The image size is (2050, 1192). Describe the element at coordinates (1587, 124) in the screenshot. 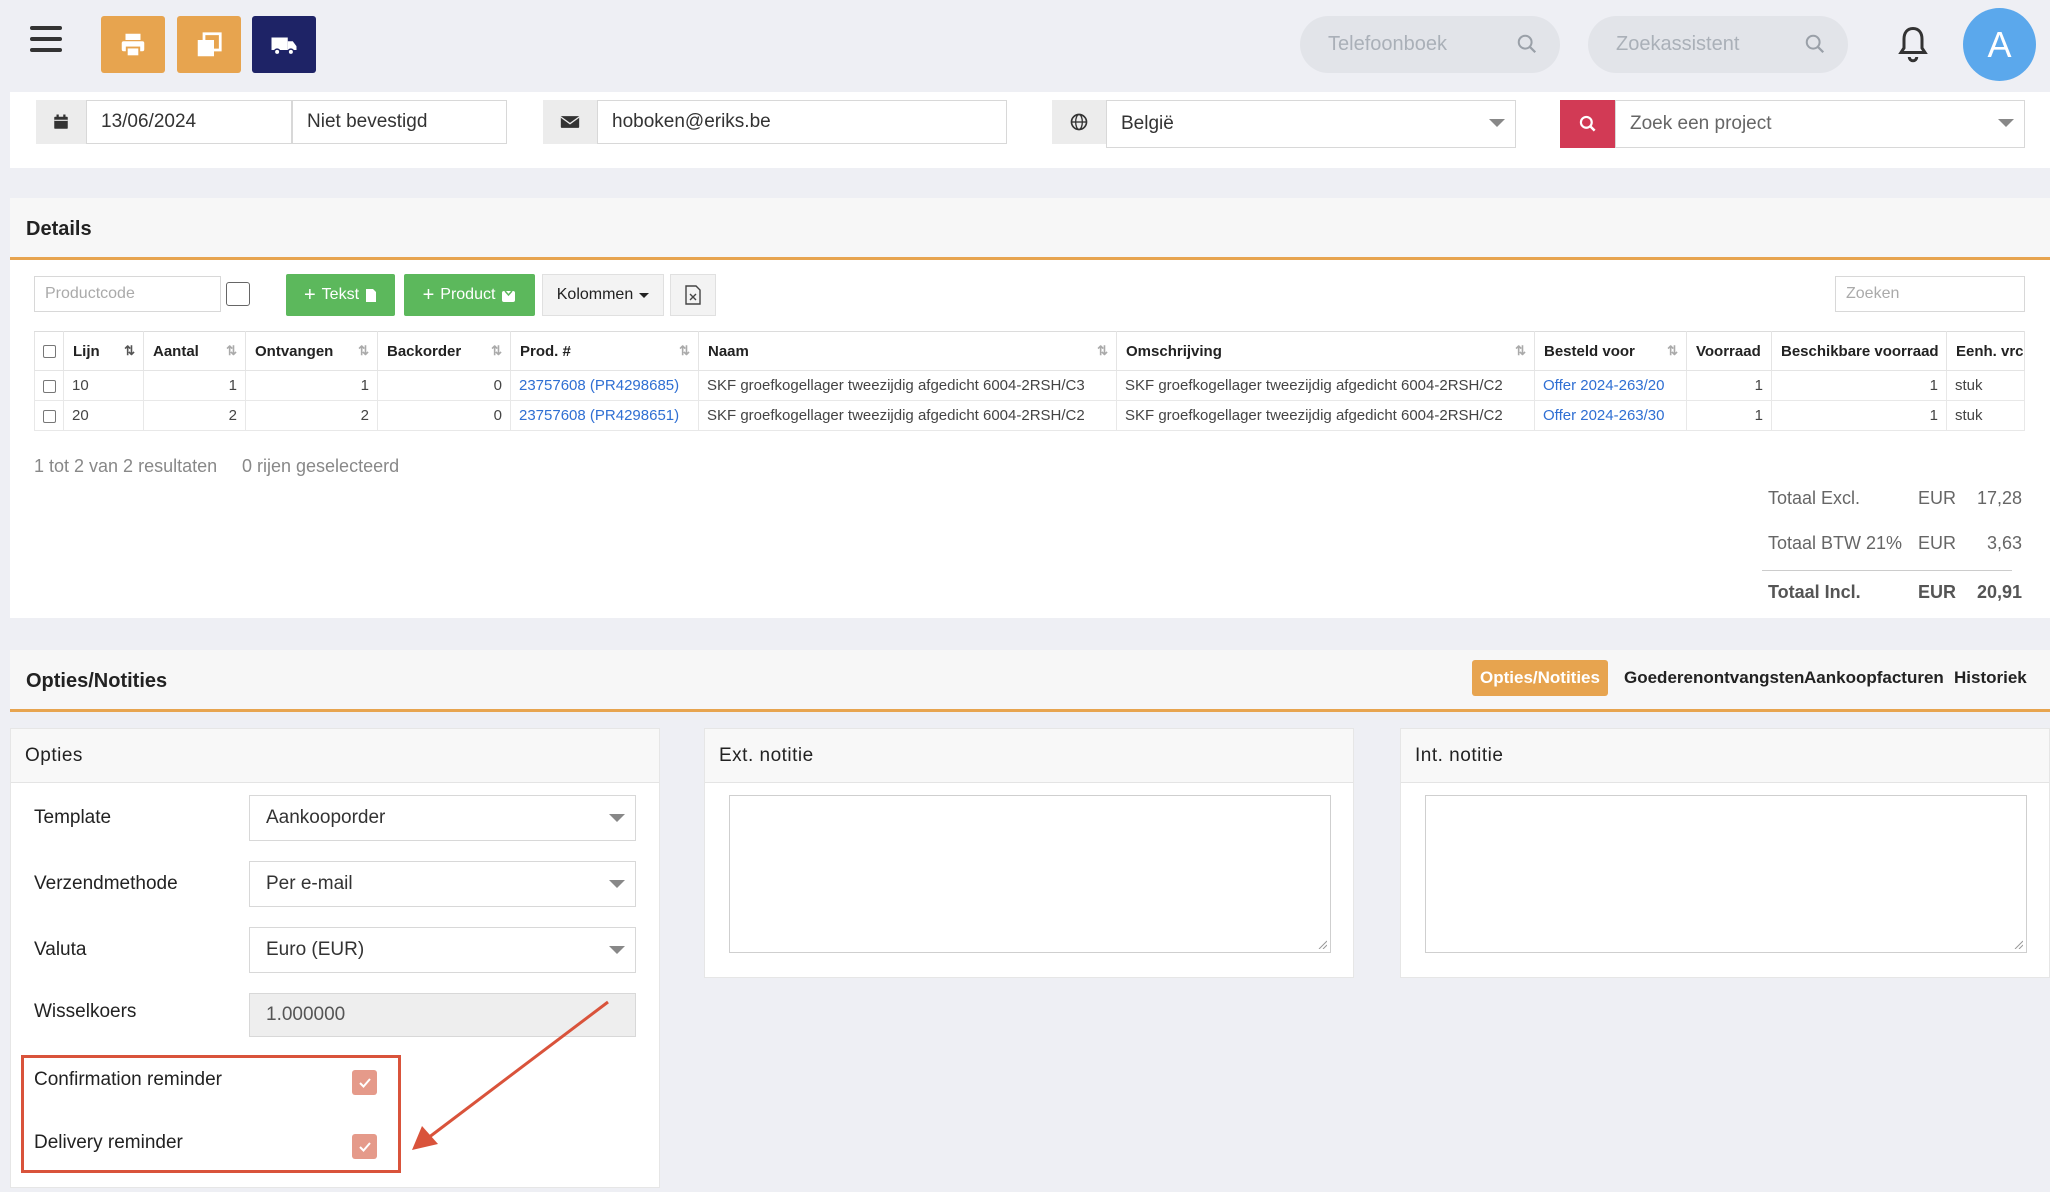

I see `project-search-button` at that location.